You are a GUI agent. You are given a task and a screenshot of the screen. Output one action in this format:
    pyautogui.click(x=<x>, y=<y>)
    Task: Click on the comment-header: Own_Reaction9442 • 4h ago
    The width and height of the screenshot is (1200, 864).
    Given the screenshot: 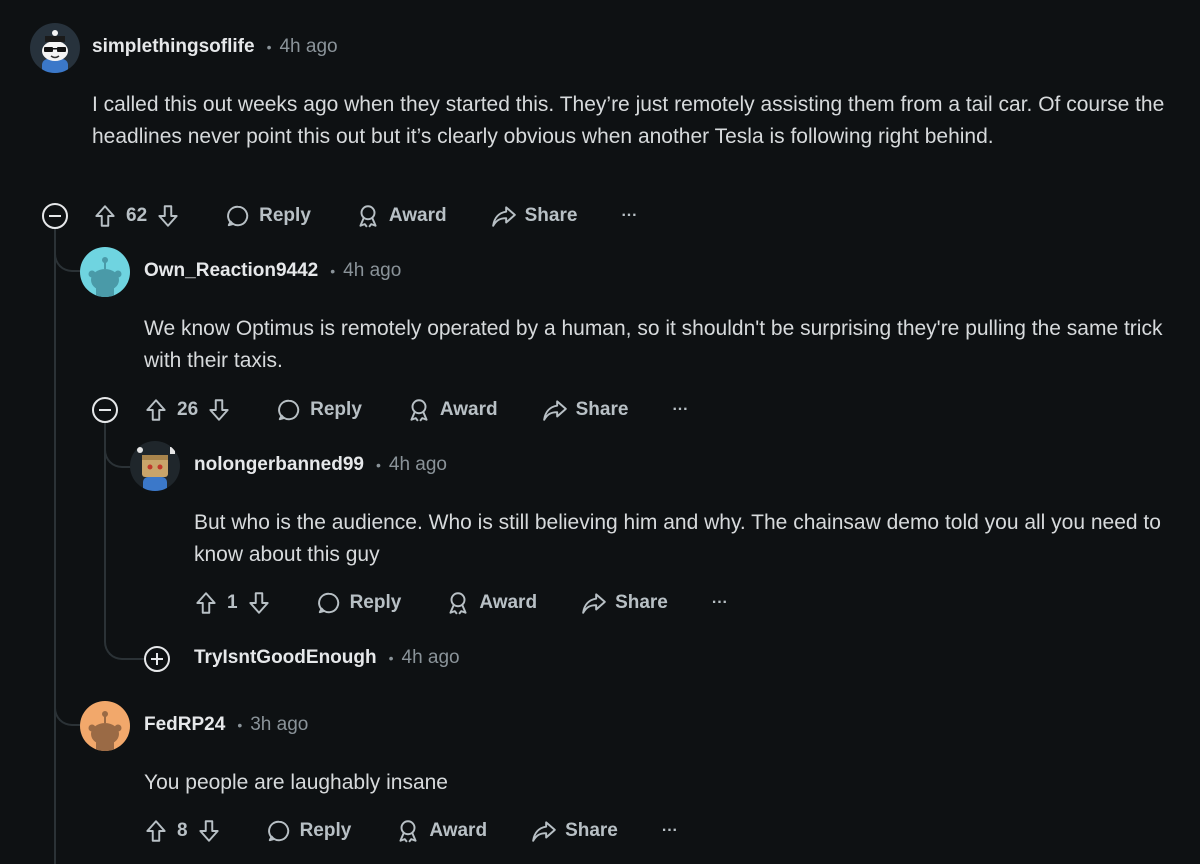 What is the action you would take?
    pyautogui.click(x=272, y=271)
    